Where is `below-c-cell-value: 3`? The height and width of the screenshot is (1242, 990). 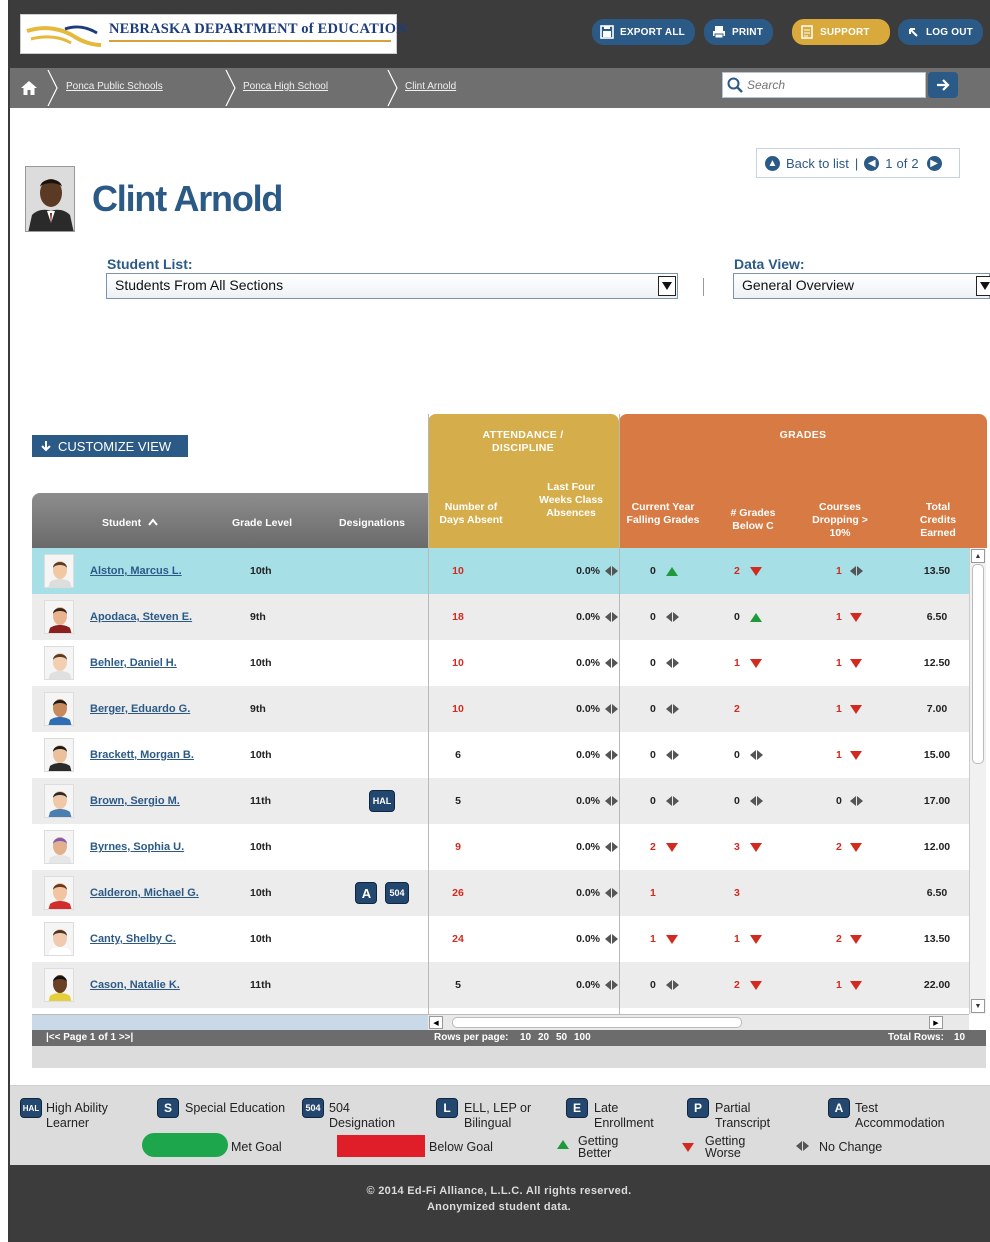
below-c-cell-value: 3 is located at coordinates (737, 893).